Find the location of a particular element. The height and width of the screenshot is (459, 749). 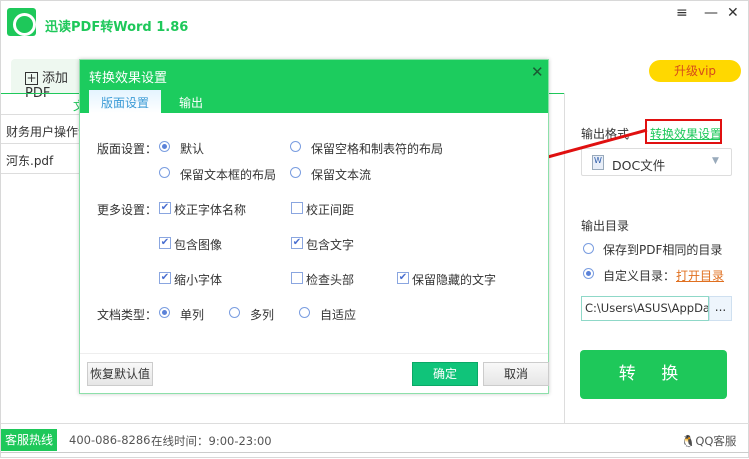

checkbox-label: 校正间距 is located at coordinates (330, 210).